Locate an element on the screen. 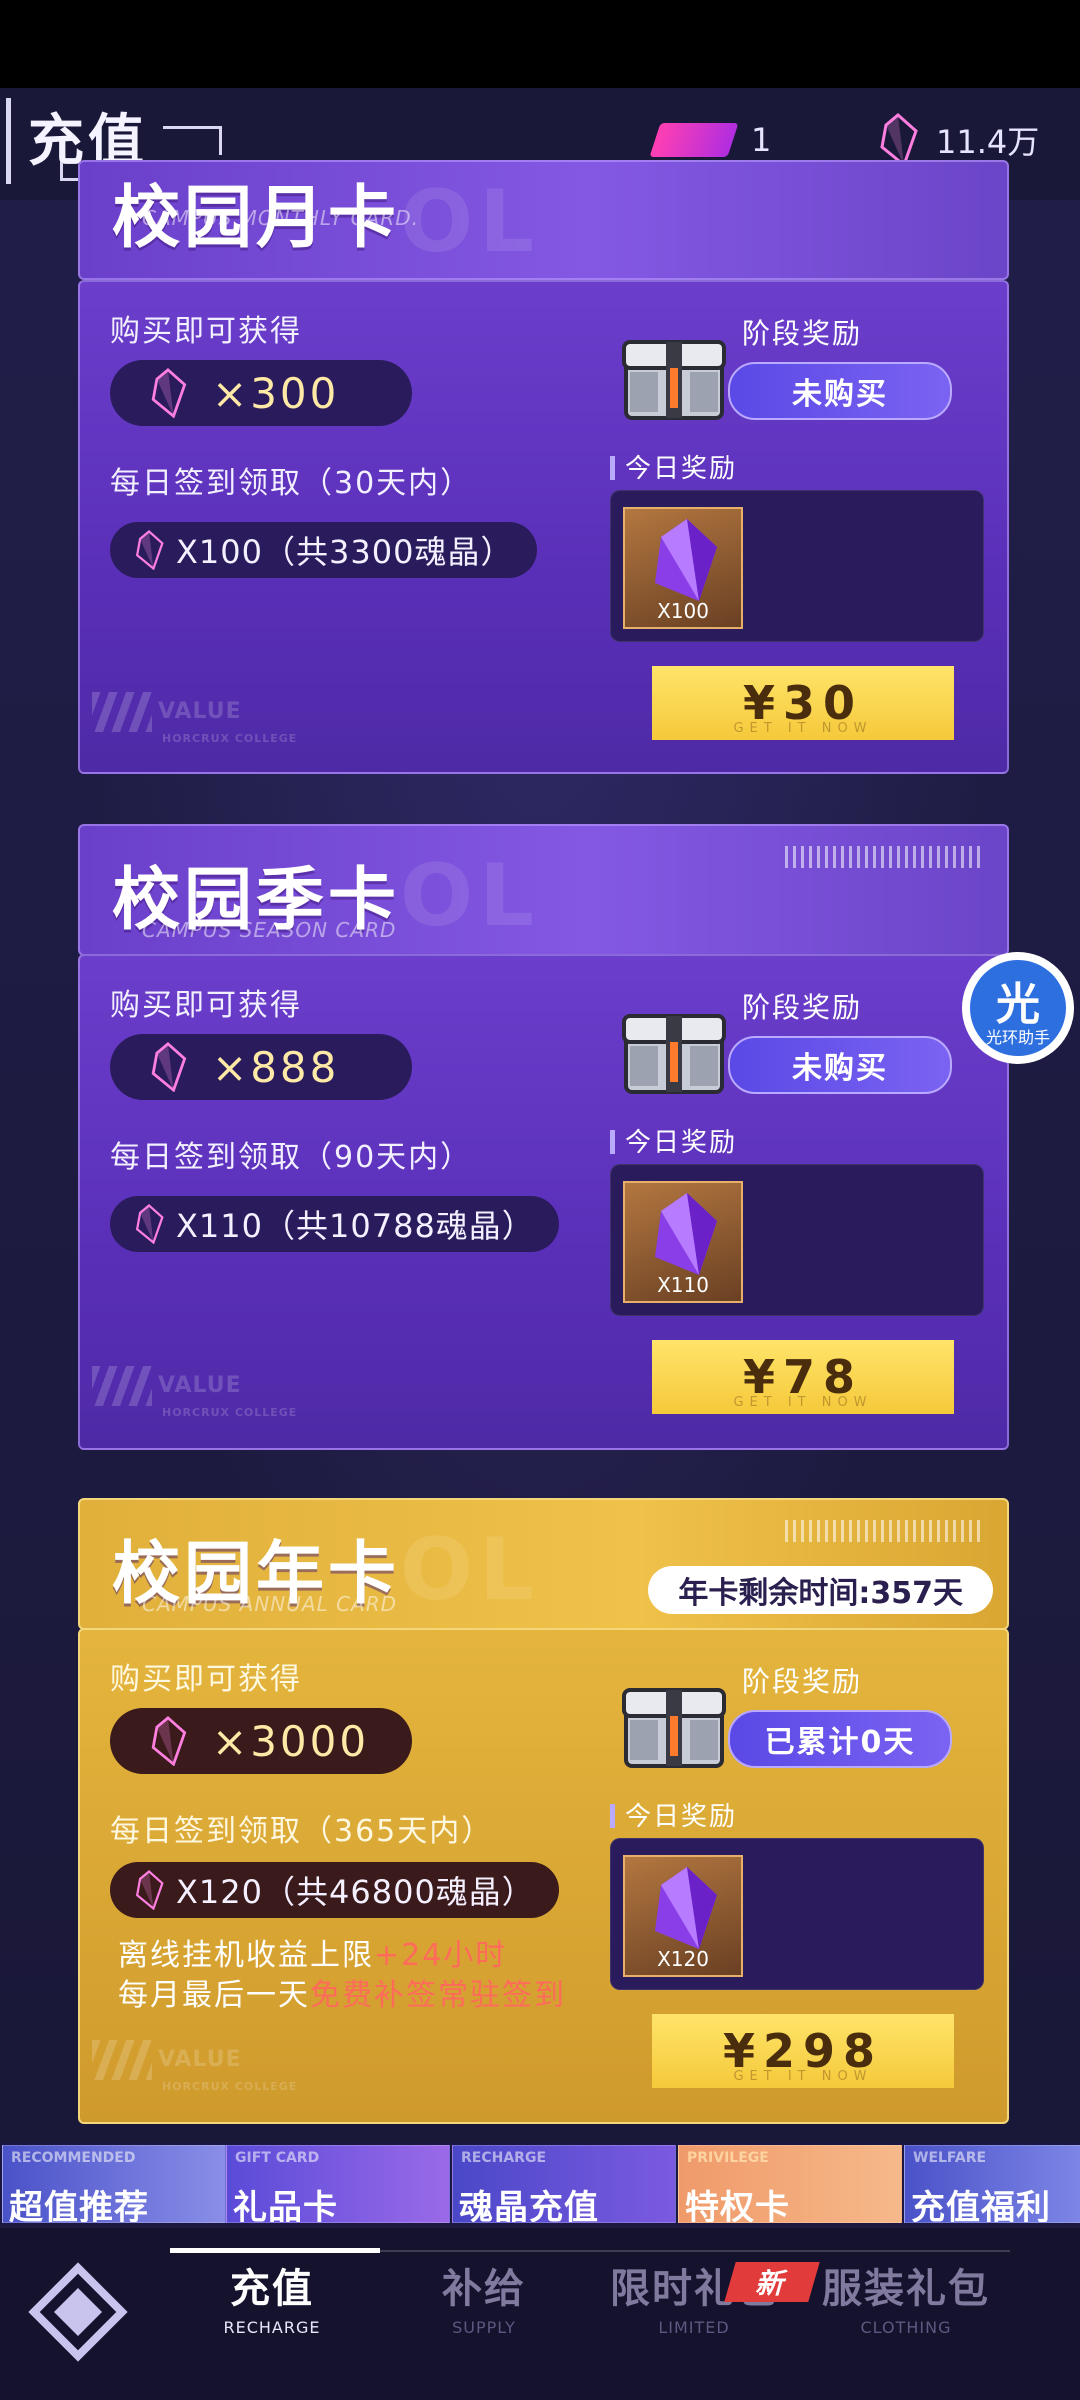  category-recommended: RECOMMENDED 超值推荐 is located at coordinates (114, 2184).